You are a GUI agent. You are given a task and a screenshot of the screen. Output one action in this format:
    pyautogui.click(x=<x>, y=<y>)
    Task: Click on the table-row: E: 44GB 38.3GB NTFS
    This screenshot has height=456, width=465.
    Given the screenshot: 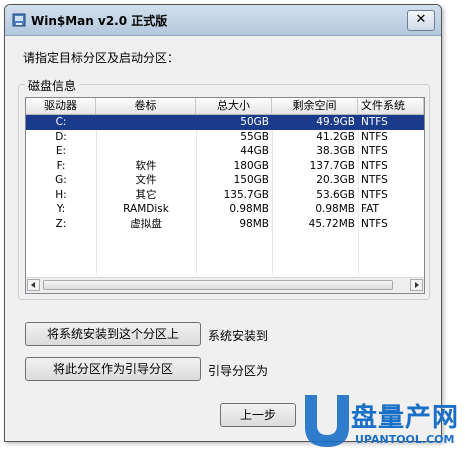 What is the action you would take?
    pyautogui.click(x=225, y=151)
    